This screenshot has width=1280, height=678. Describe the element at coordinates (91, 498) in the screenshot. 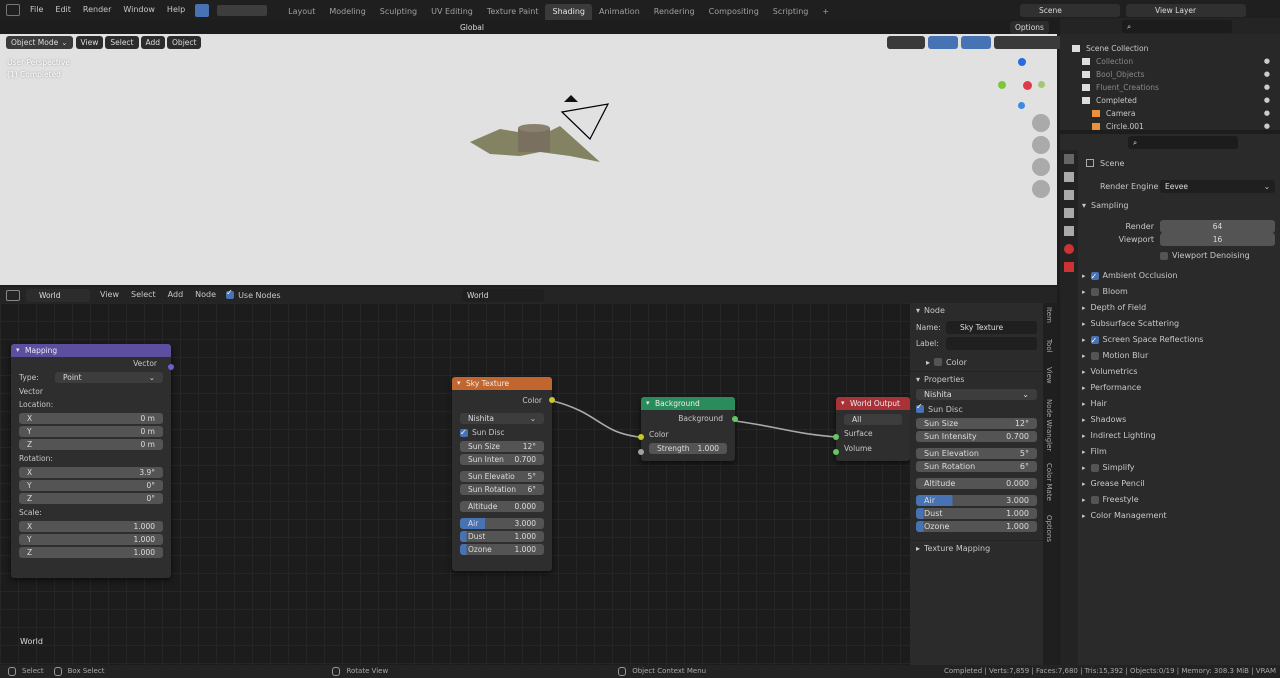

I see `rotation-z-field: Z 0°` at that location.